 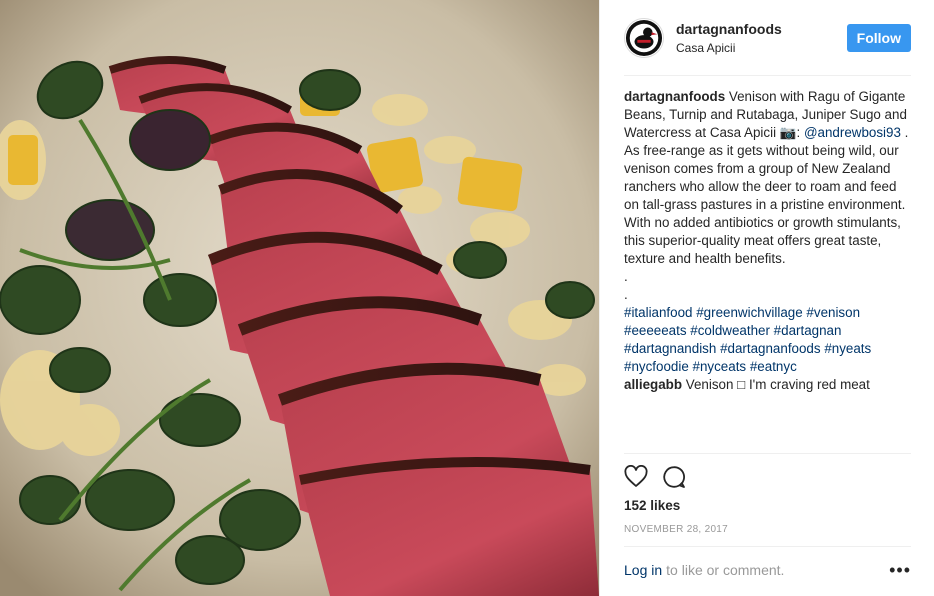 What do you see at coordinates (904, 132) in the screenshot?
I see `credit-end: .` at bounding box center [904, 132].